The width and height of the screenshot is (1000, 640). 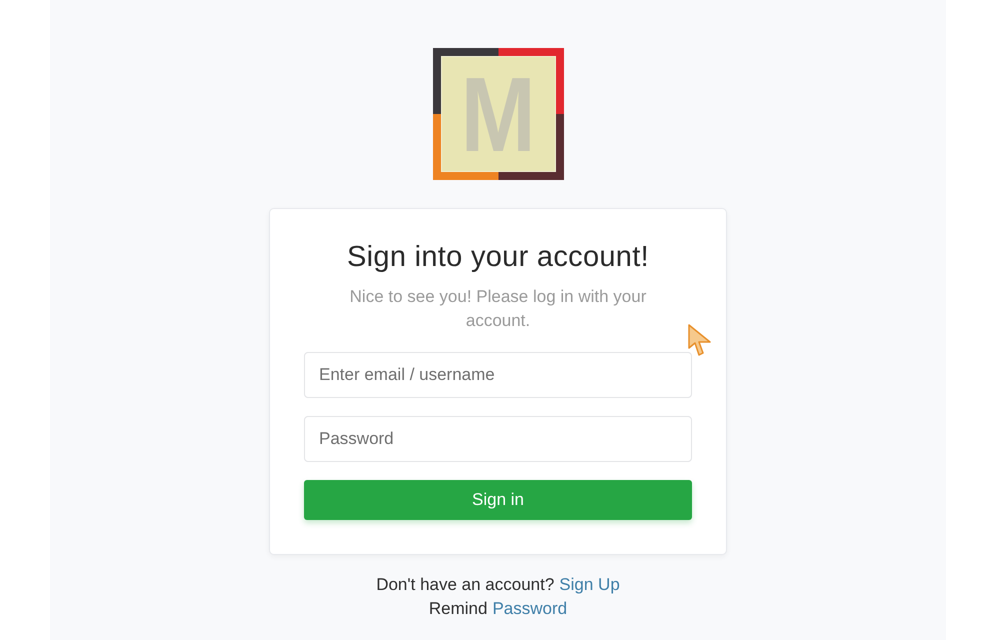 I want to click on sign-in-button: Sign in, so click(x=498, y=500).